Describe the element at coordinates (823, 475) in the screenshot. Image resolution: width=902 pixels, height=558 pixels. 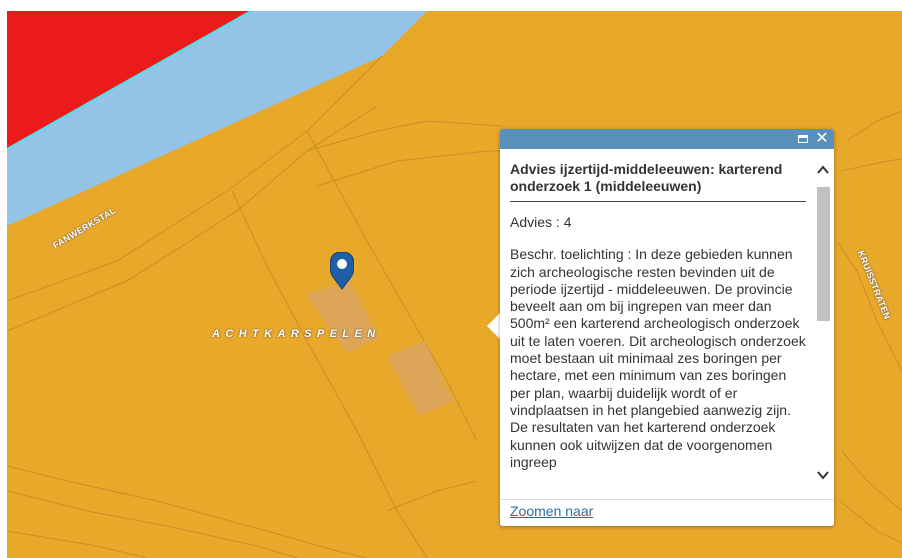
I see `chevron-down-icon` at that location.